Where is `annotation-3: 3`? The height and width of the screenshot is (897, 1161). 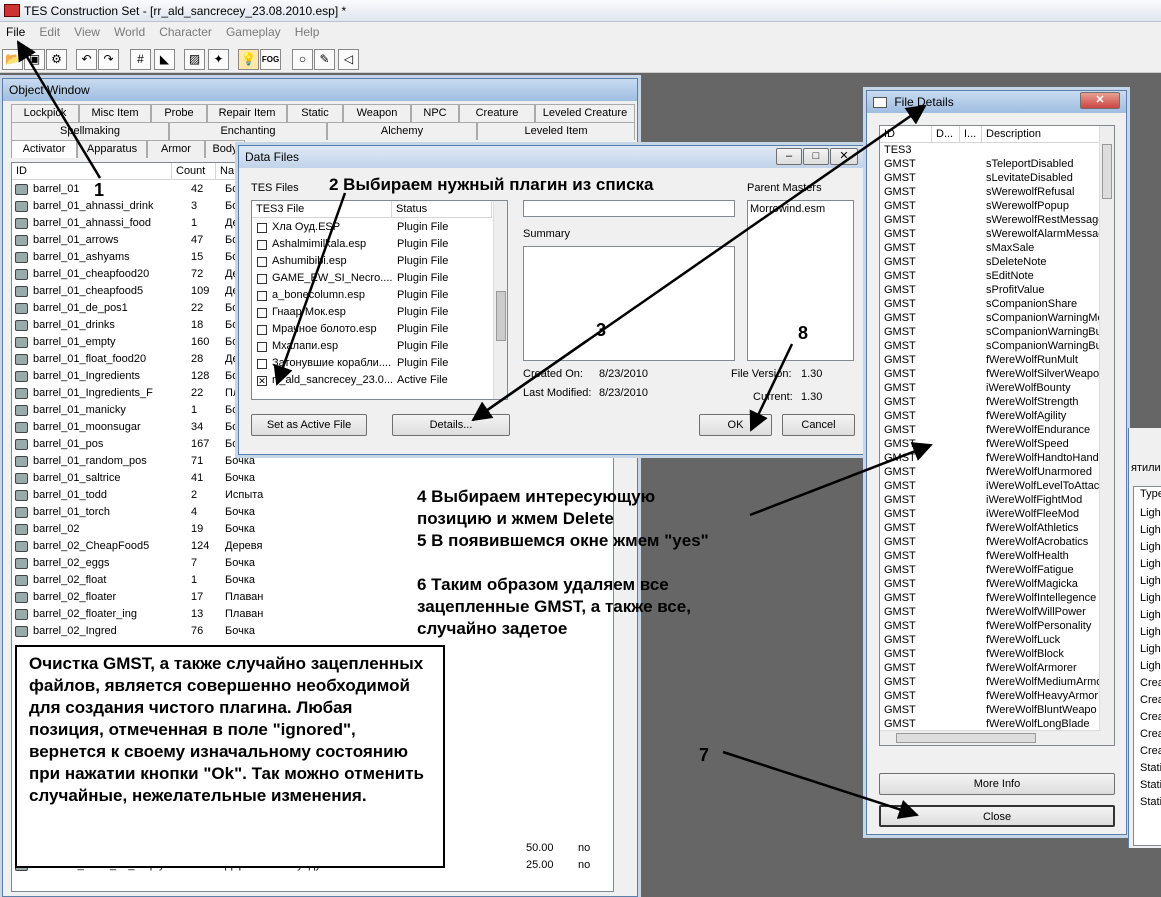
annotation-3: 3 is located at coordinates (601, 330).